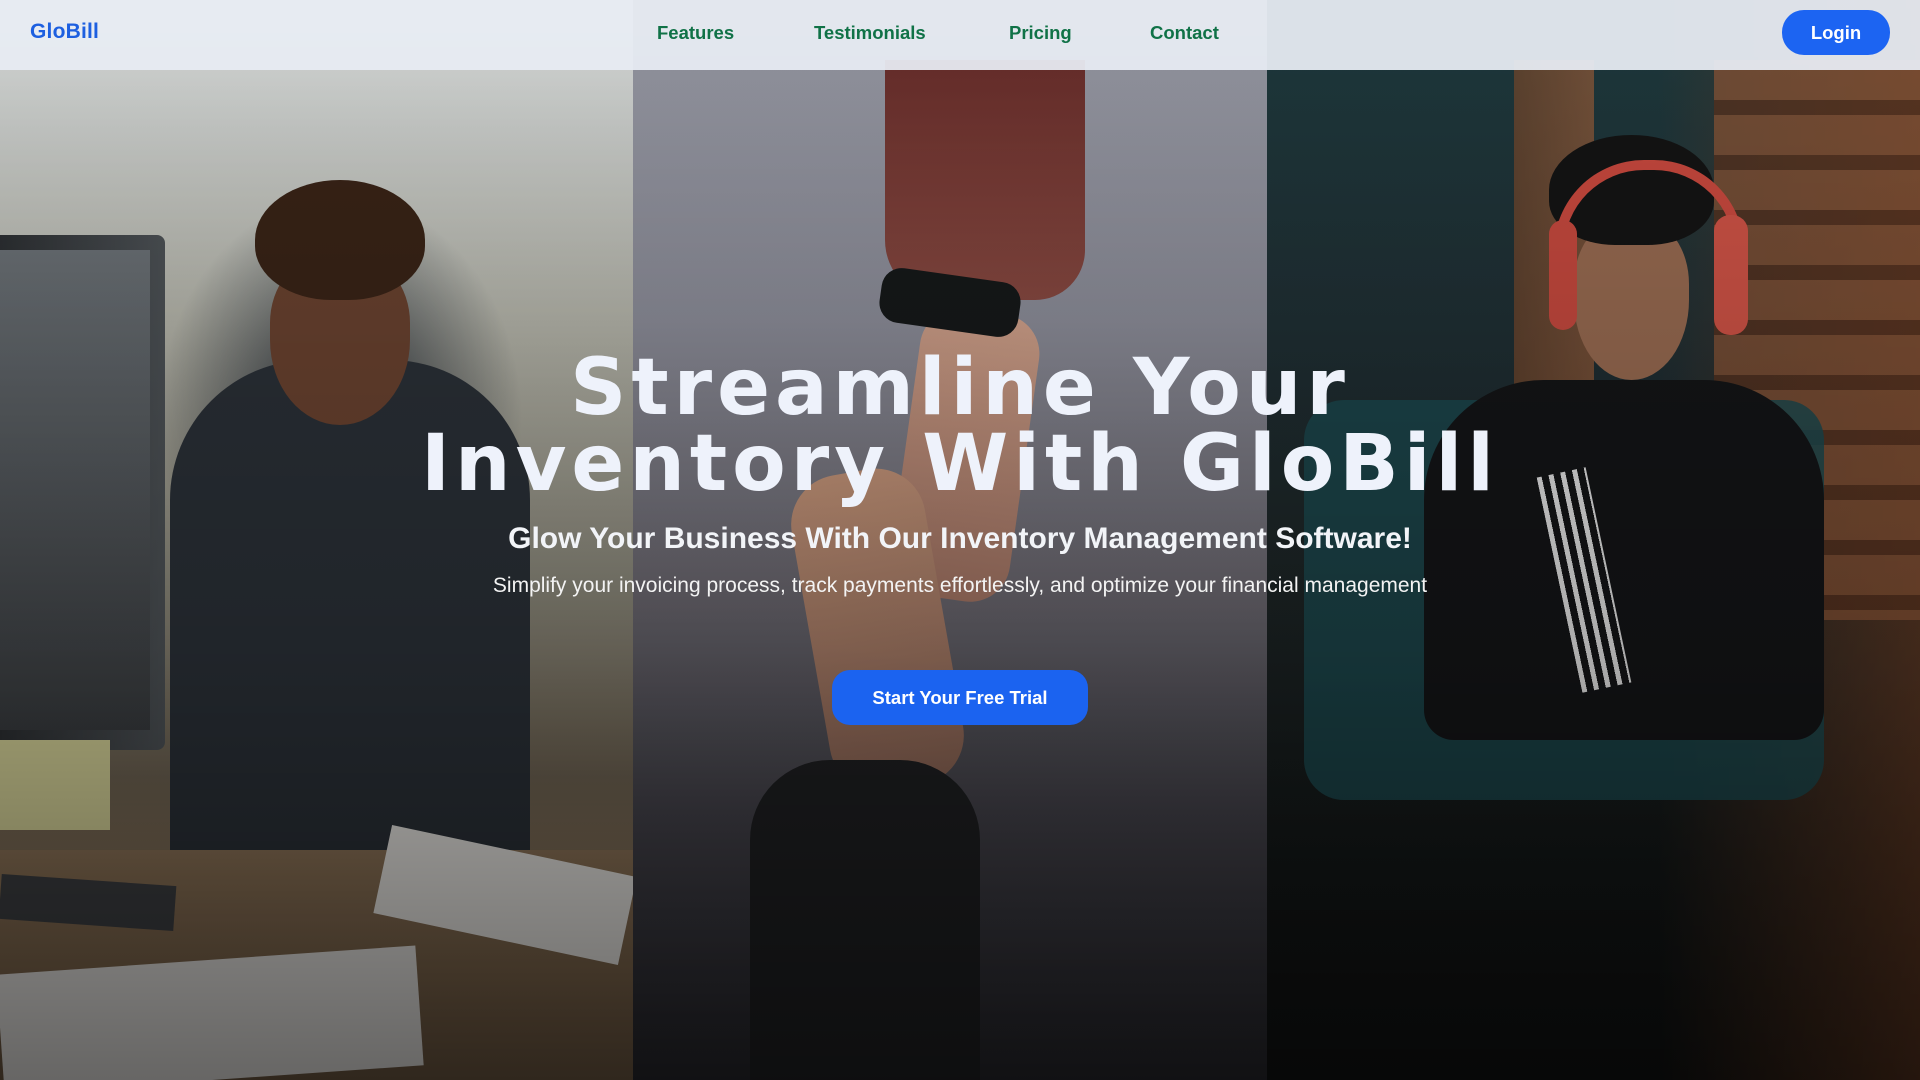 The height and width of the screenshot is (1080, 1920). I want to click on nav-link-testimonials: Testimonials, so click(870, 33).